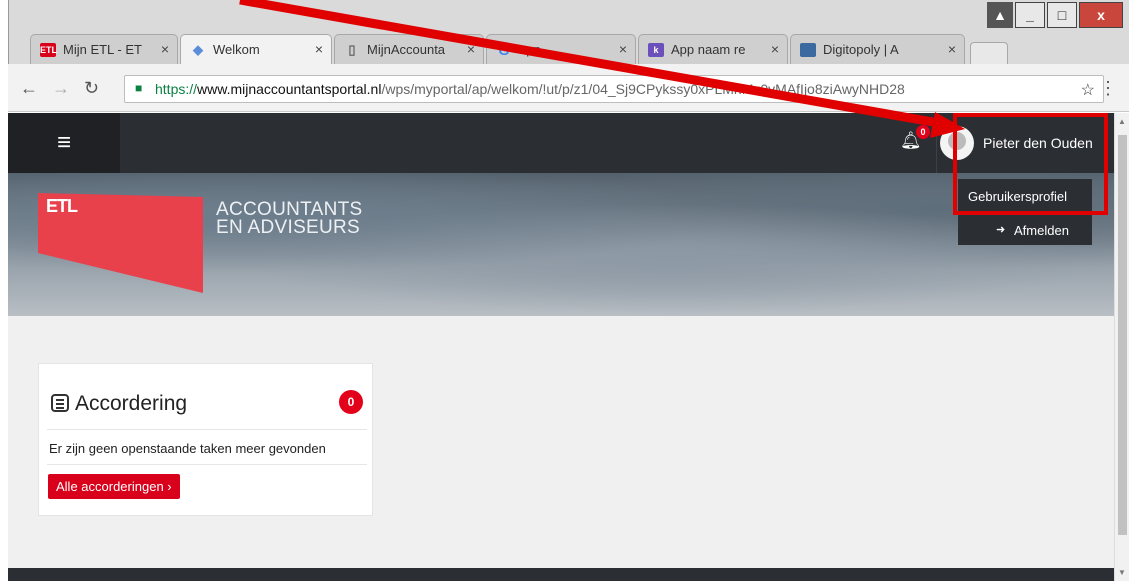  Describe the element at coordinates (198, 49) in the screenshot. I see `welcome-favicon-icon: ◆` at that location.